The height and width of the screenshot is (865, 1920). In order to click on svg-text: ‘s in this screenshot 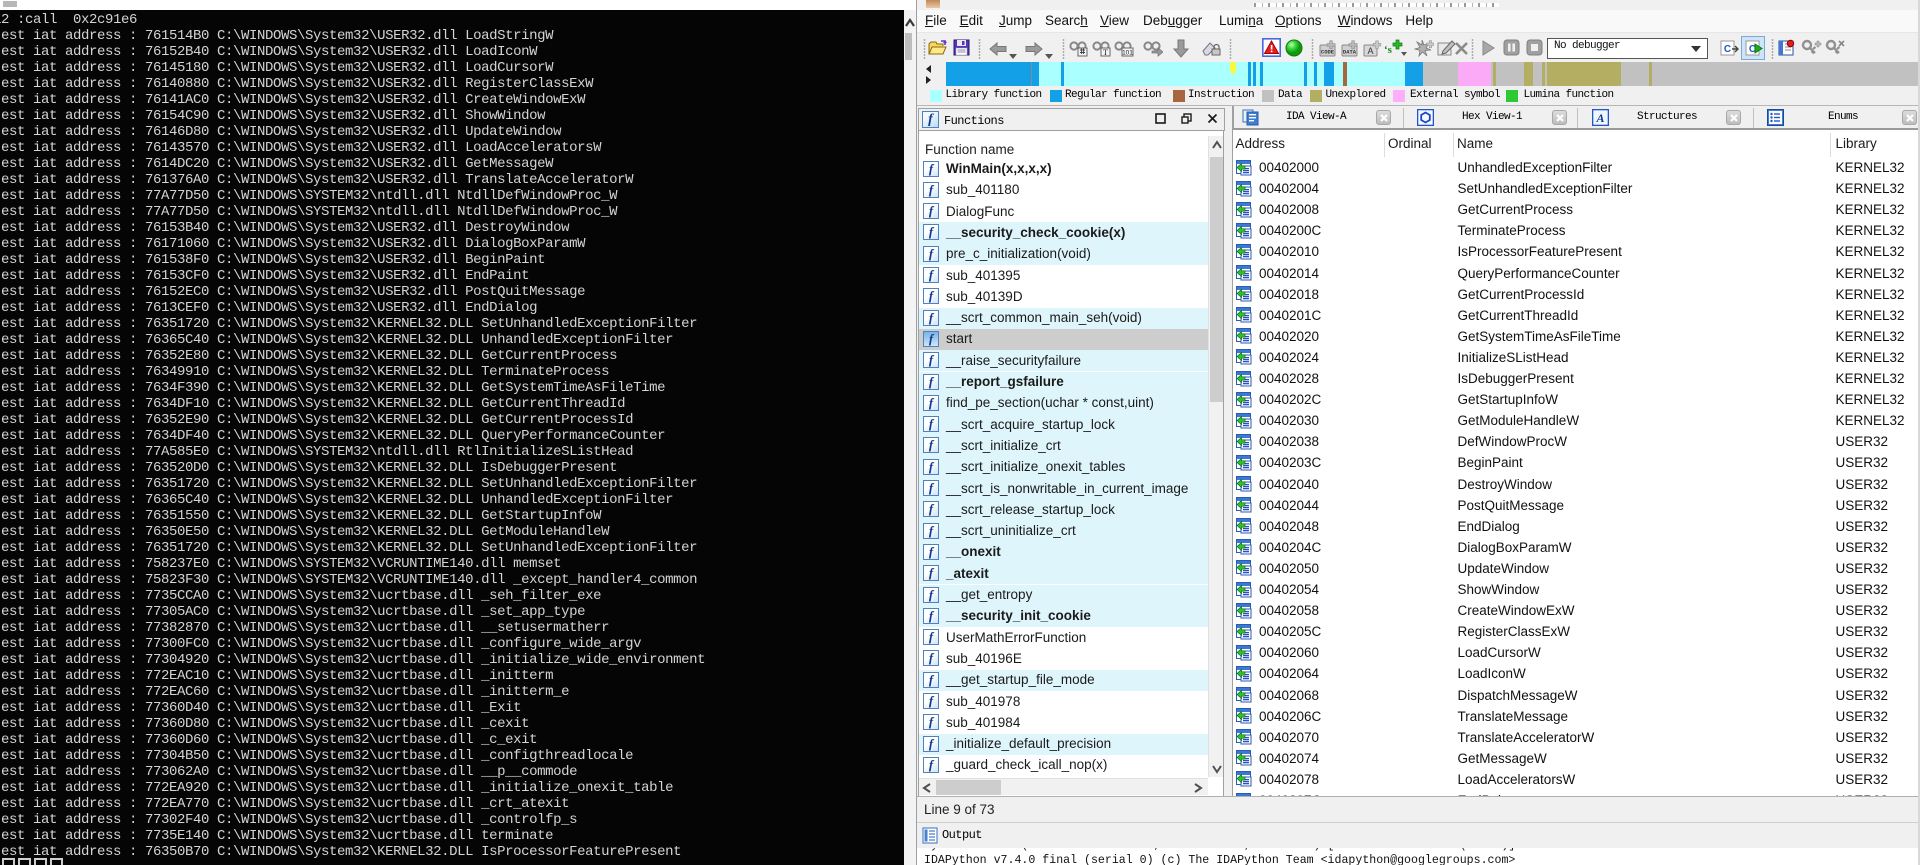, I will do `click(1388, 50)`.